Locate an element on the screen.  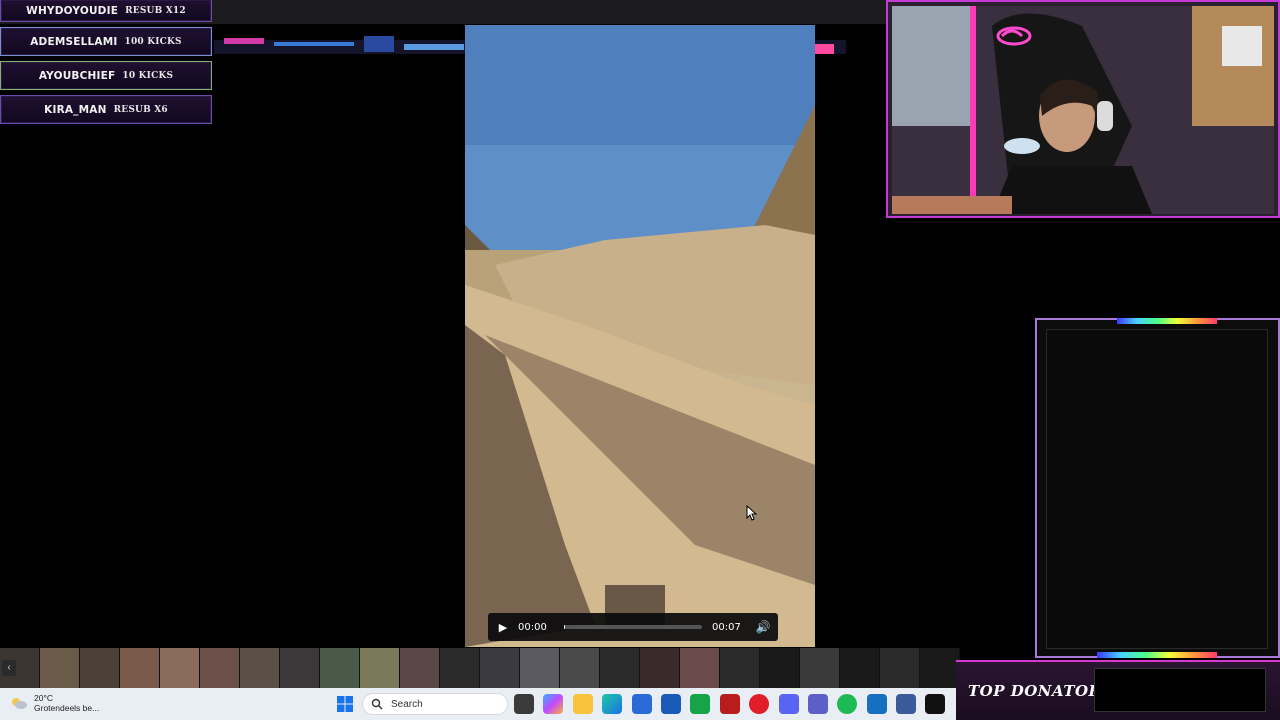
opera-icon is located at coordinates (759, 704).